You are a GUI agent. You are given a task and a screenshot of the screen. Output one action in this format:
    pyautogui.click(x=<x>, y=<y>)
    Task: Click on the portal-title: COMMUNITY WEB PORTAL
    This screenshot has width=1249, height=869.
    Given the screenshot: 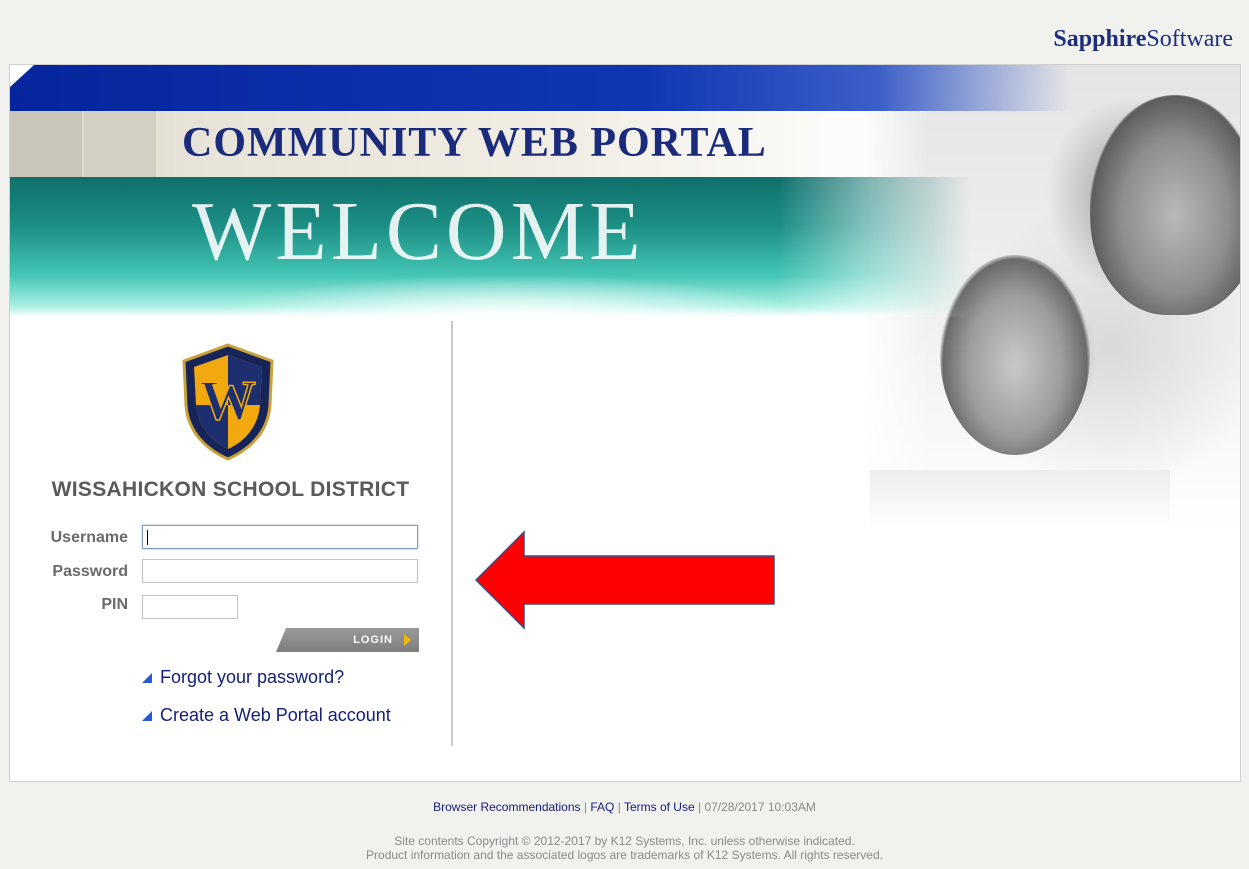 What is the action you would take?
    pyautogui.click(x=474, y=143)
    